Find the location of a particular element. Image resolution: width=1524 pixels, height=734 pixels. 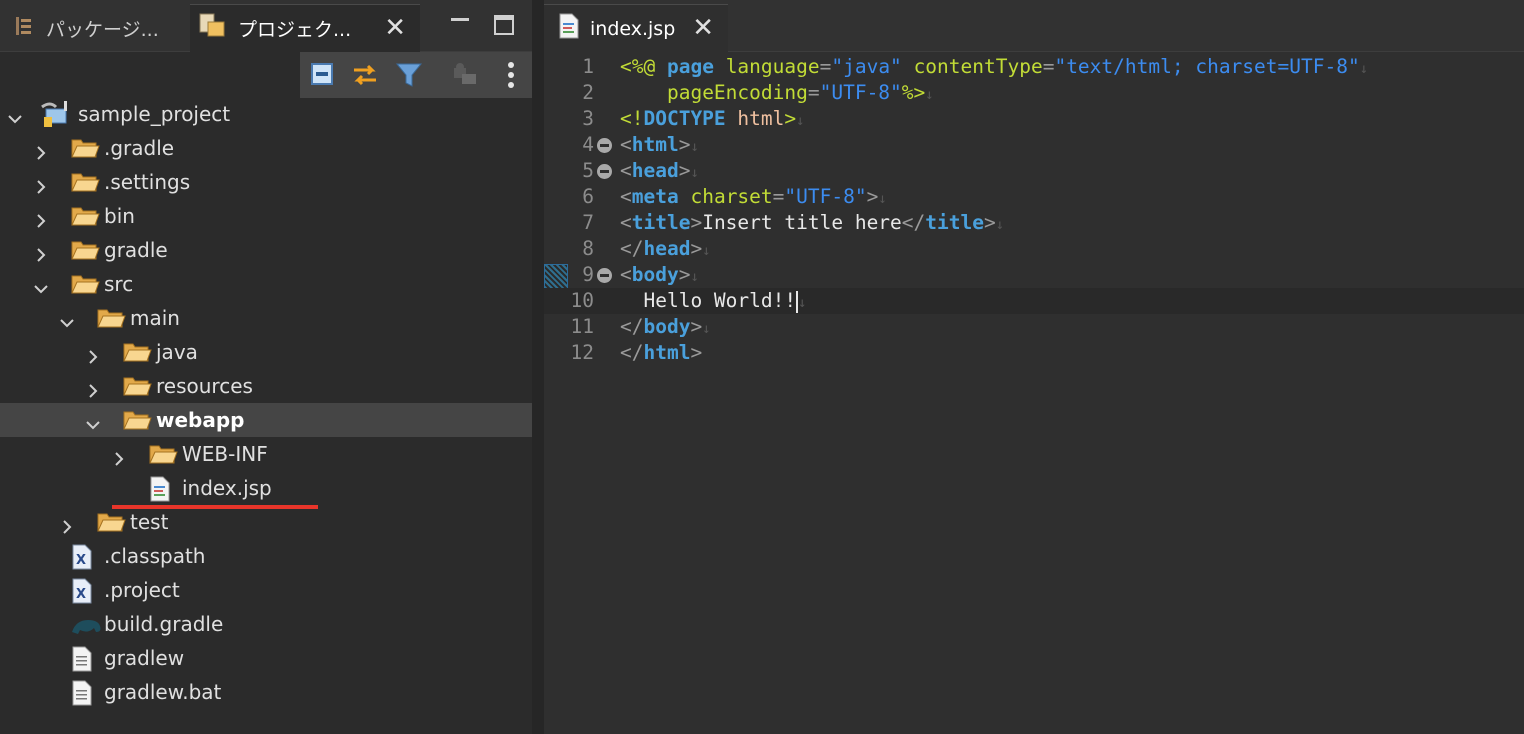

tree-item: resources is located at coordinates (266, 386).